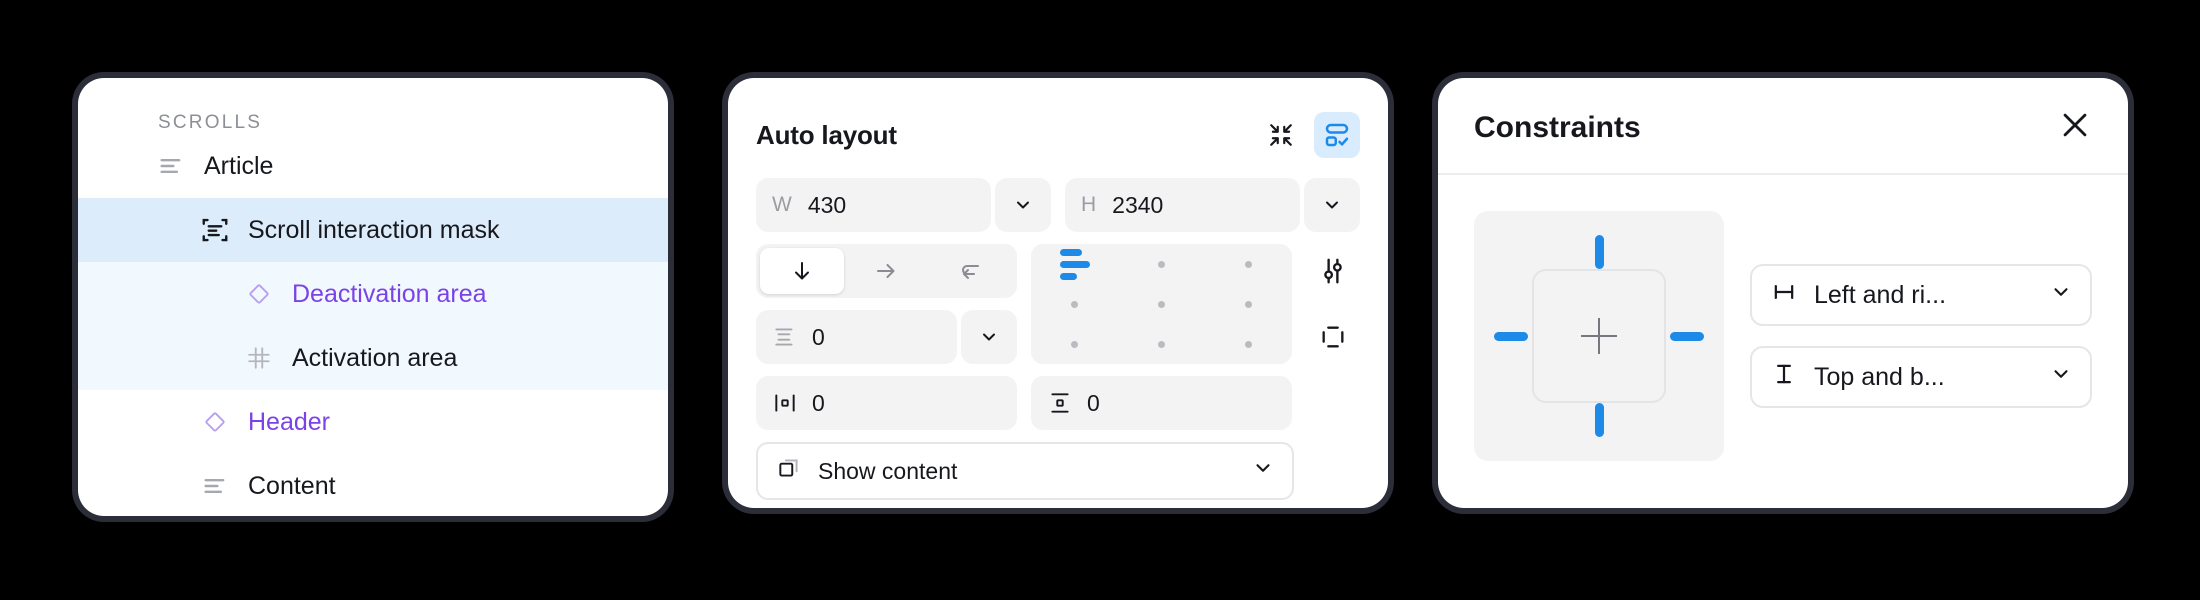 The height and width of the screenshot is (600, 2200). What do you see at coordinates (1309, 135) in the screenshot?
I see `auto-layout-header-icons` at bounding box center [1309, 135].